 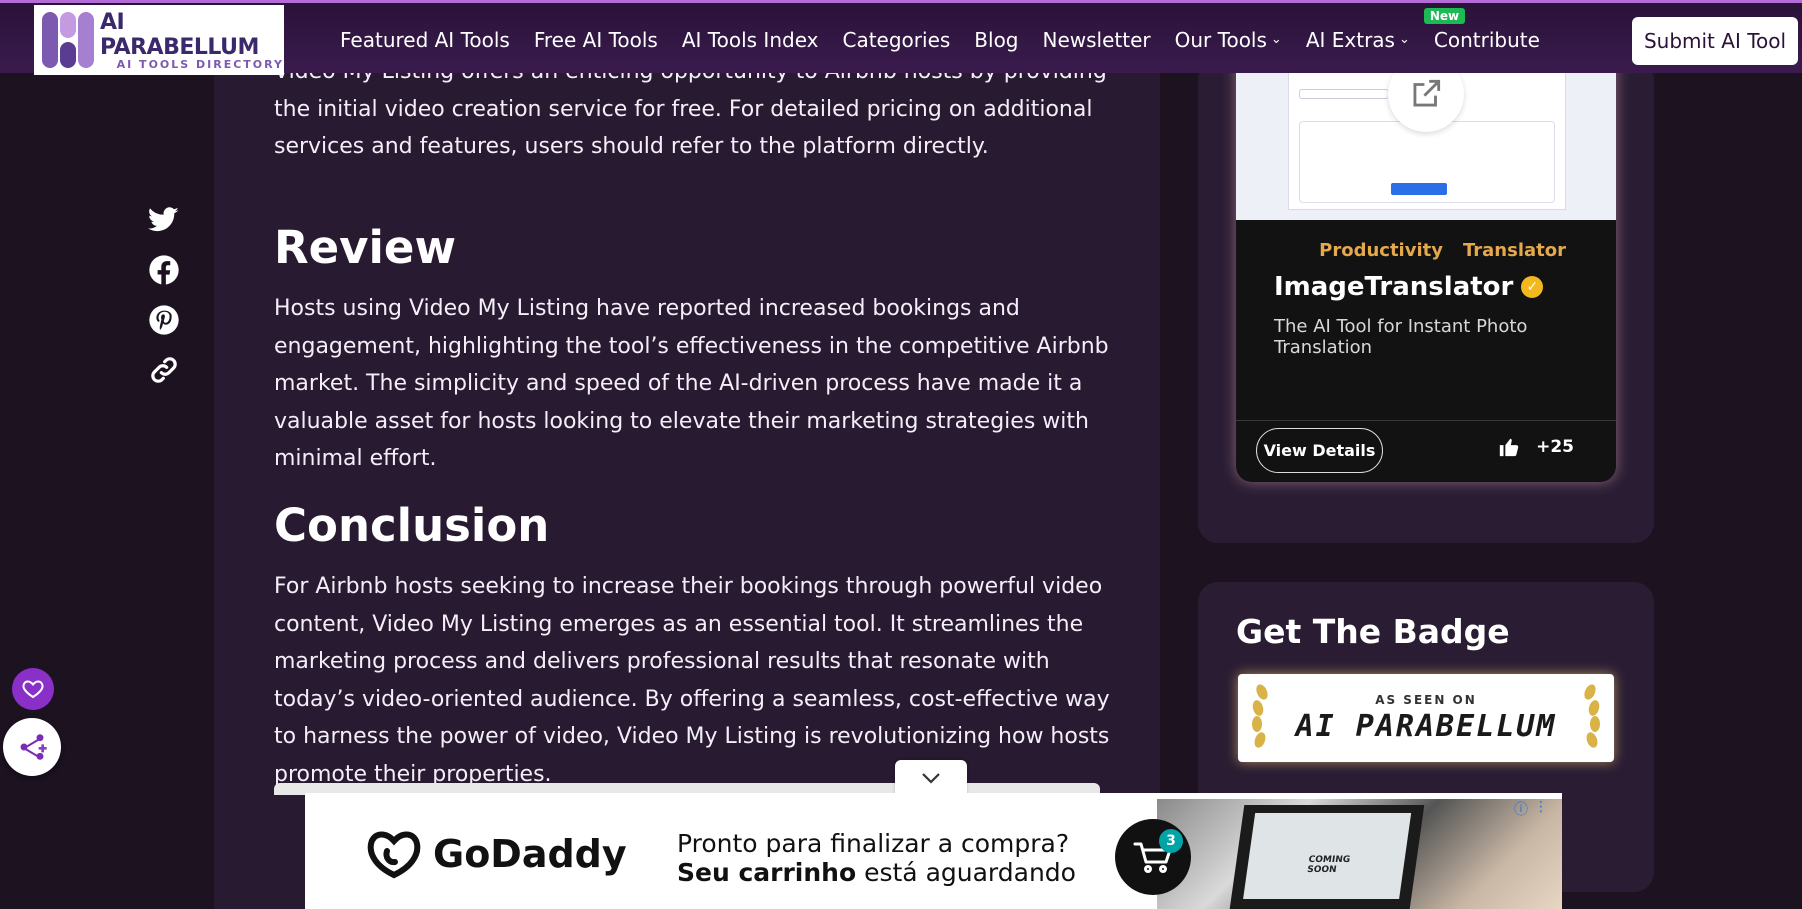 I want to click on badge-wordmark: AI PARABELLUM, so click(x=1426, y=726).